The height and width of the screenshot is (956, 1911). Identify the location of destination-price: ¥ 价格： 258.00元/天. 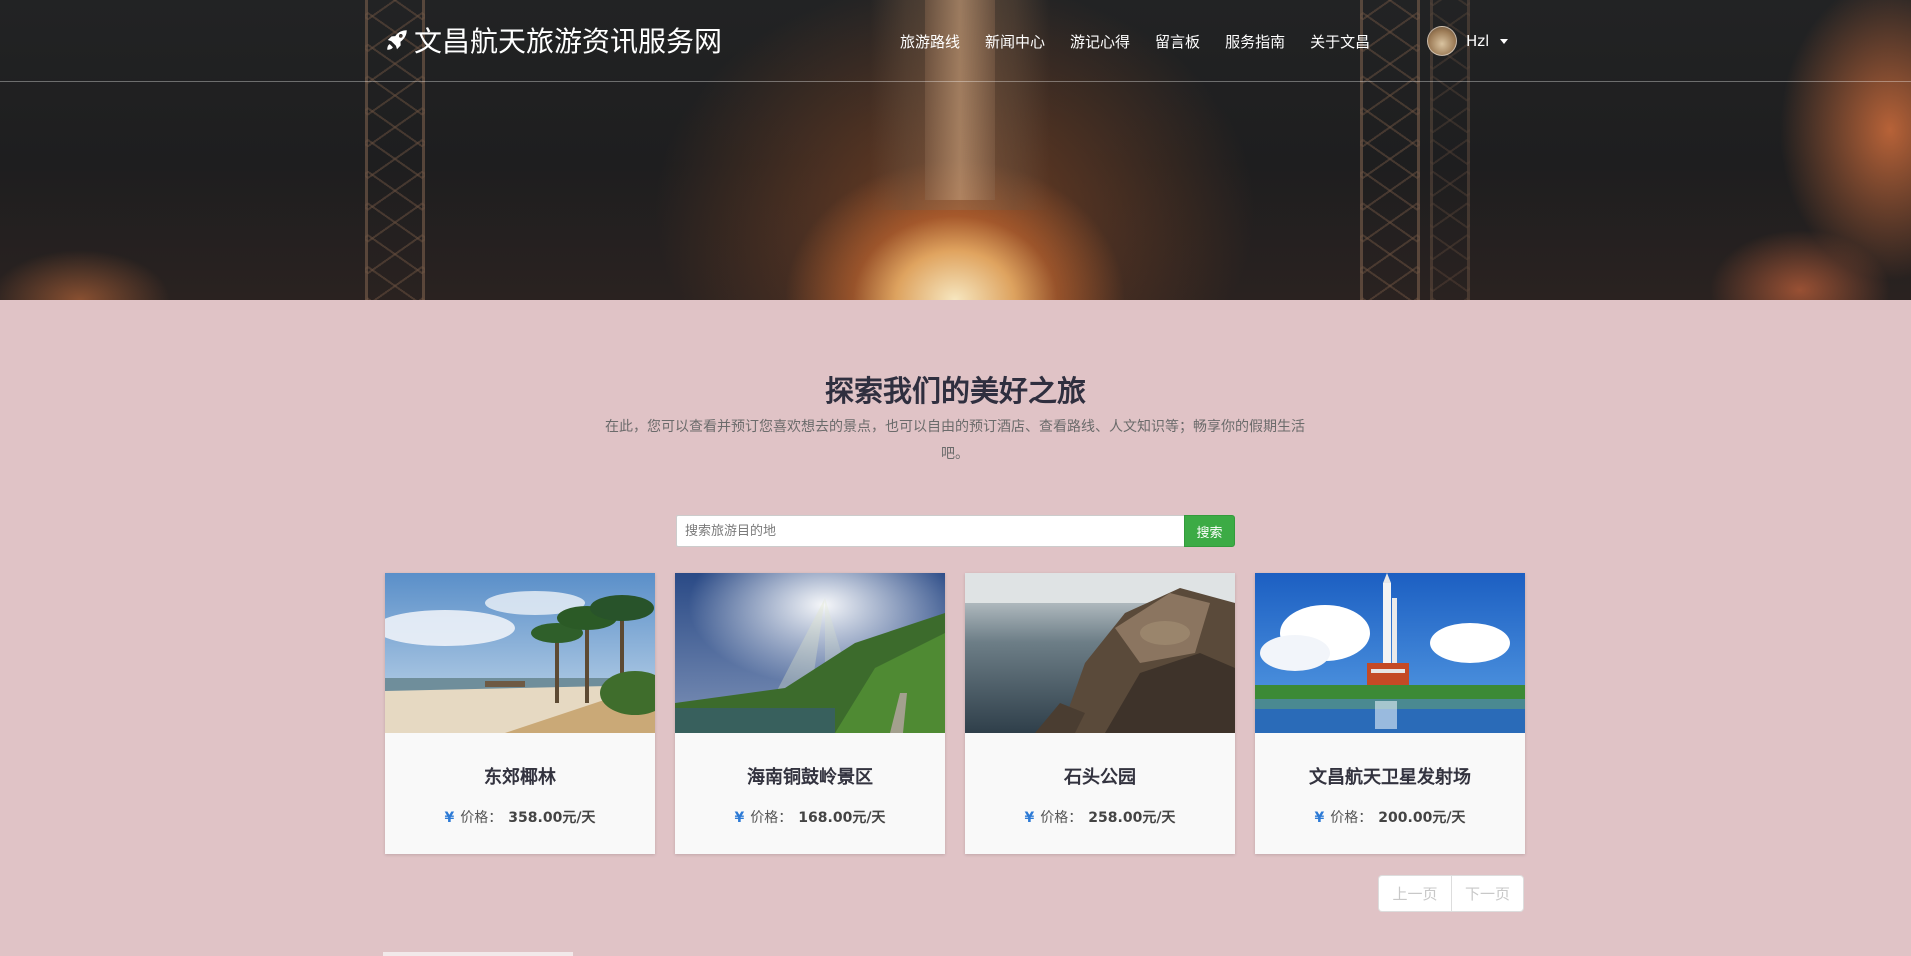
(1100, 817).